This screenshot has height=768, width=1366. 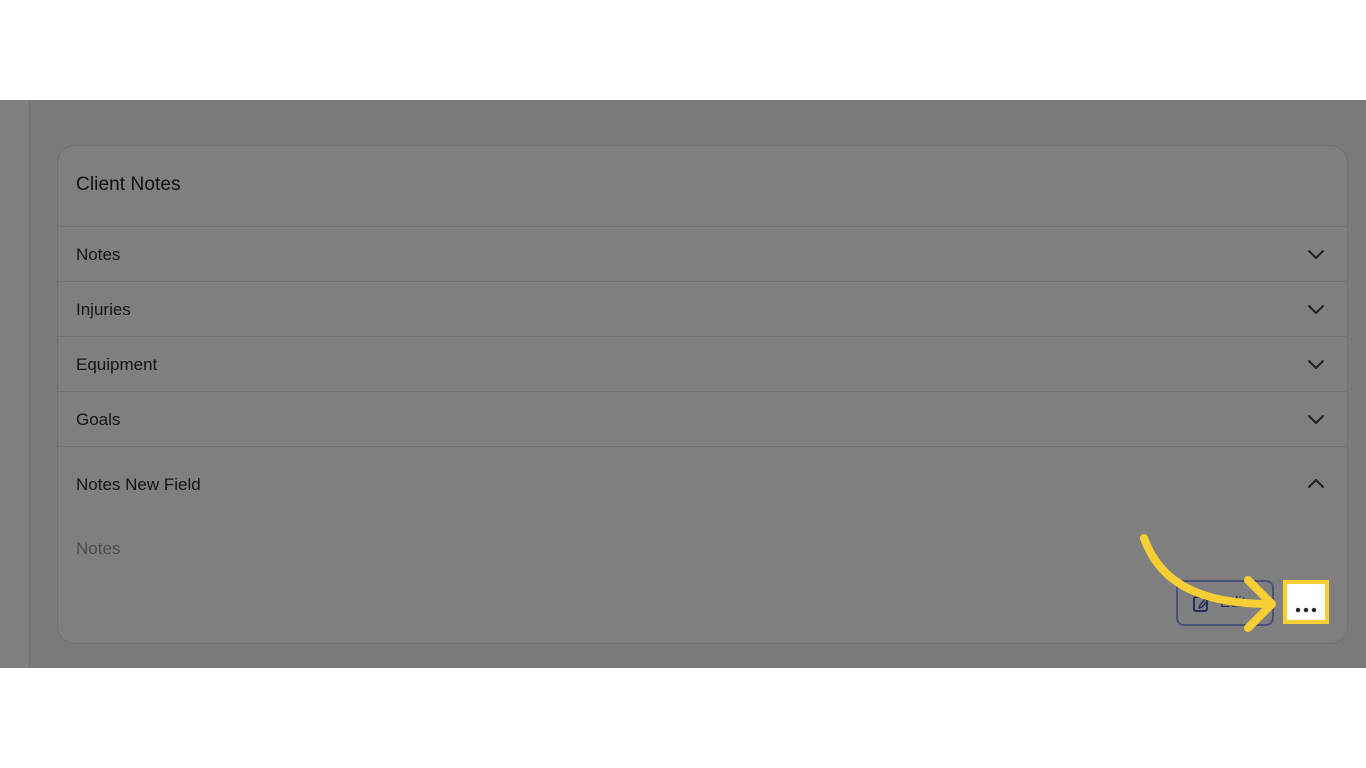 What do you see at coordinates (702, 418) in the screenshot?
I see `accordion-item-goals: Goals` at bounding box center [702, 418].